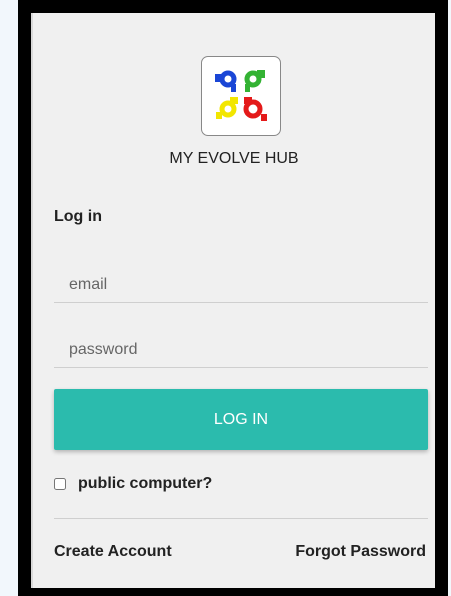 This screenshot has width=451, height=596. I want to click on login-heading: Log in, so click(78, 216).